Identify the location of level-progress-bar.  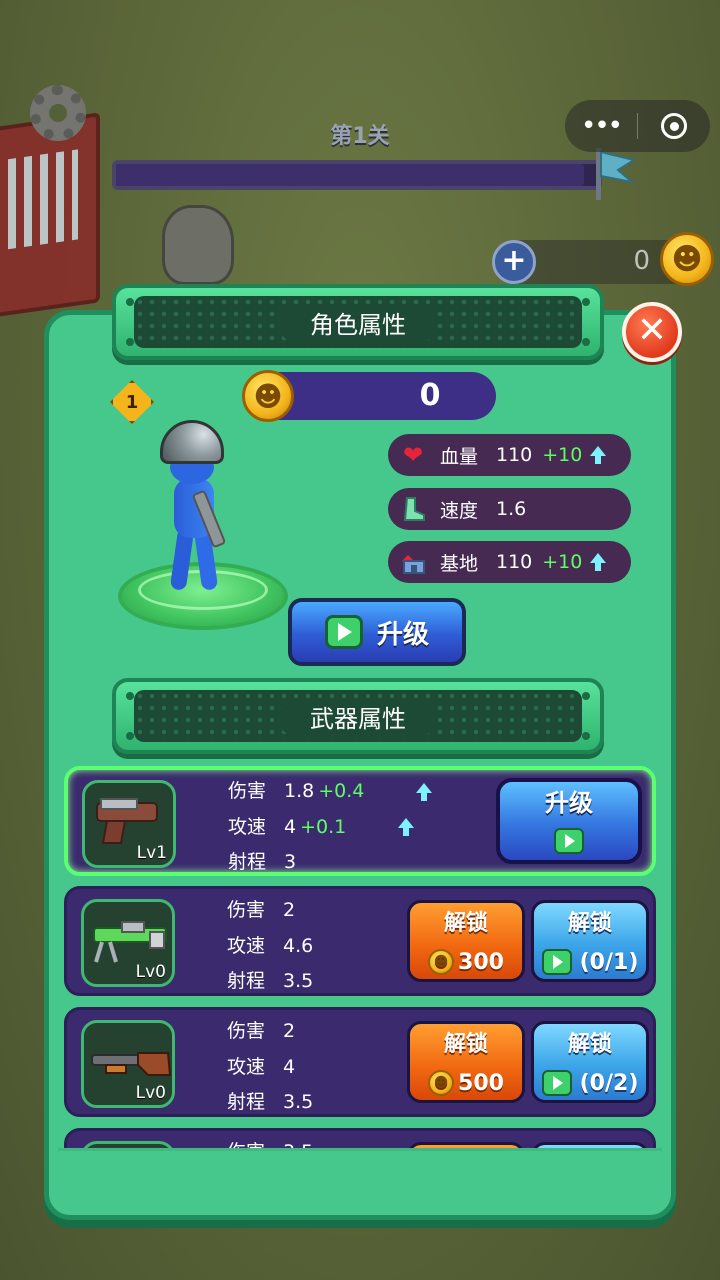
(357, 175).